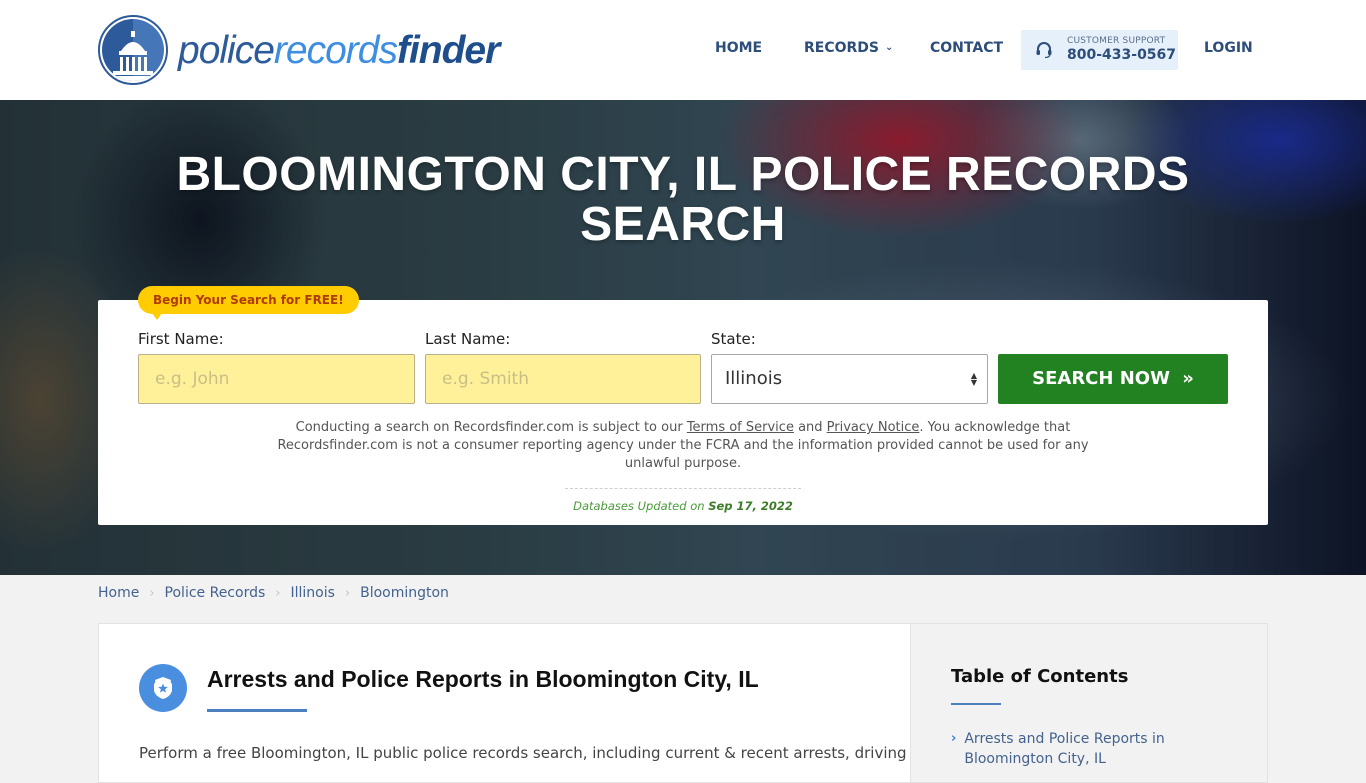 The height and width of the screenshot is (783, 1366). I want to click on nav-home-label: HOME, so click(739, 48).